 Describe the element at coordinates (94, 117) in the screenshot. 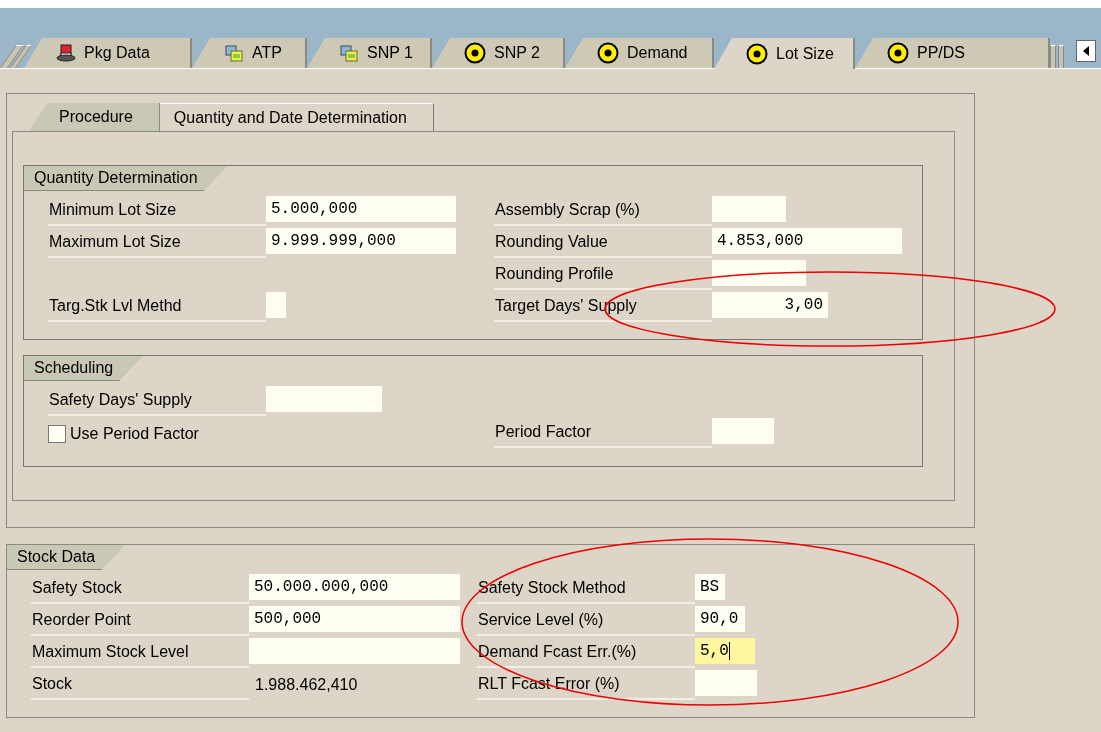

I see `tab: Procedure` at that location.